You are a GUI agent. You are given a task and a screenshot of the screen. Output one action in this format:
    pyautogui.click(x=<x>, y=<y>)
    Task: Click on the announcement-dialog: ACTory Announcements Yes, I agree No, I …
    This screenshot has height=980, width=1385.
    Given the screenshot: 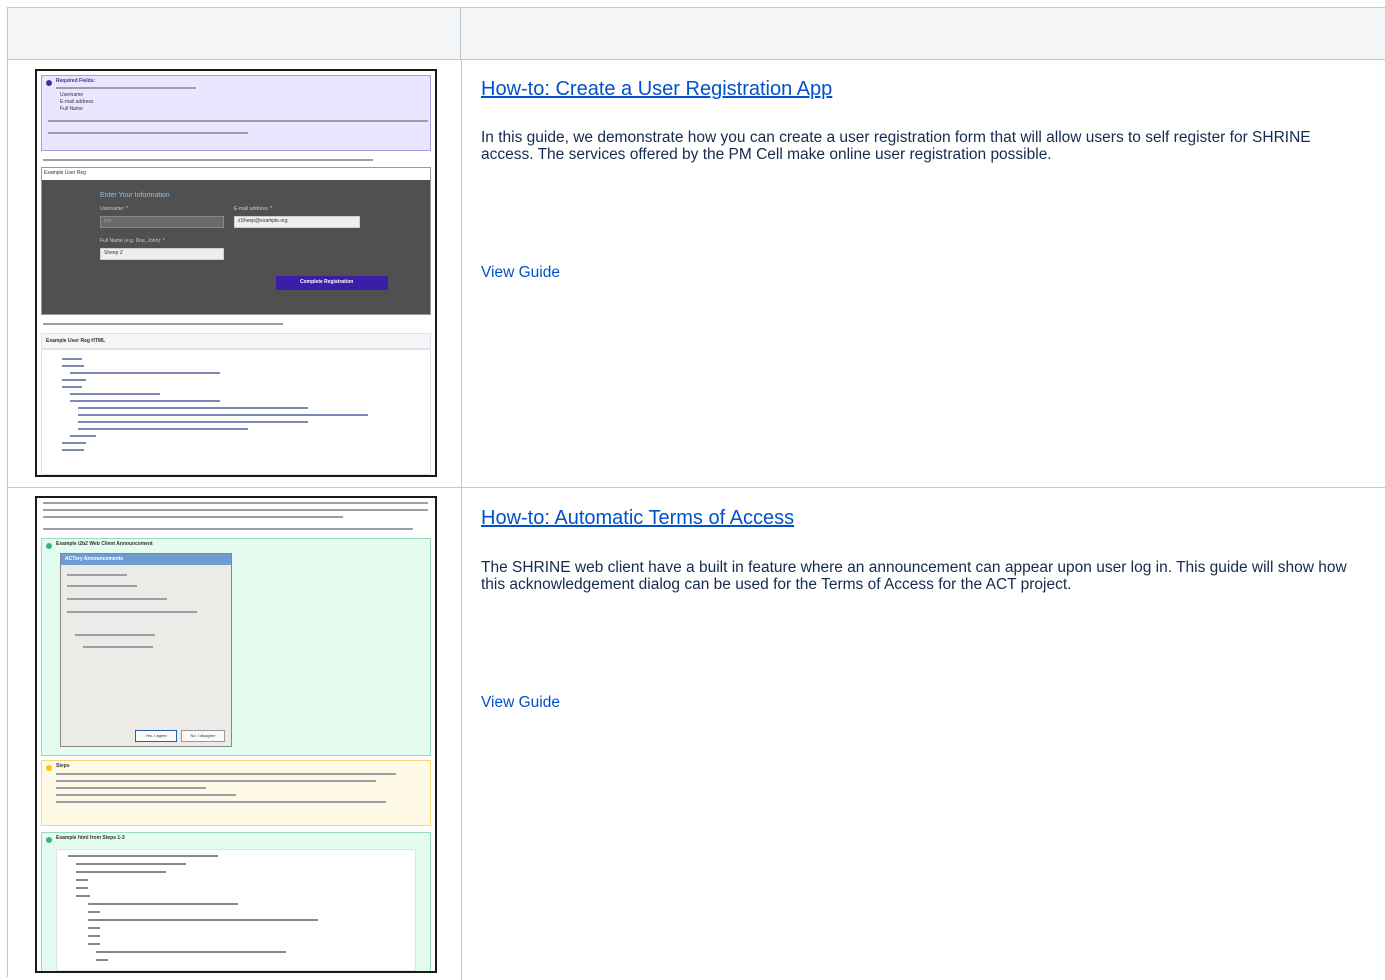 What is the action you would take?
    pyautogui.click(x=146, y=650)
    